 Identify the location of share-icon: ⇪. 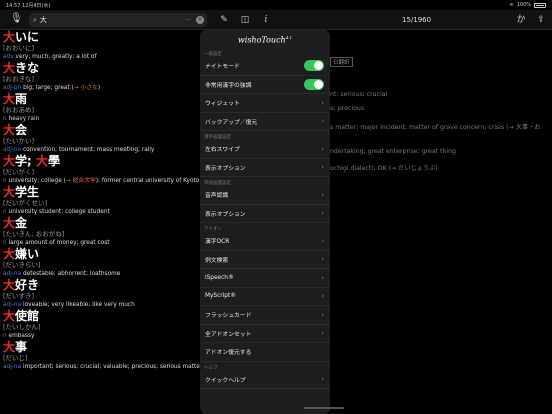
(541, 20).